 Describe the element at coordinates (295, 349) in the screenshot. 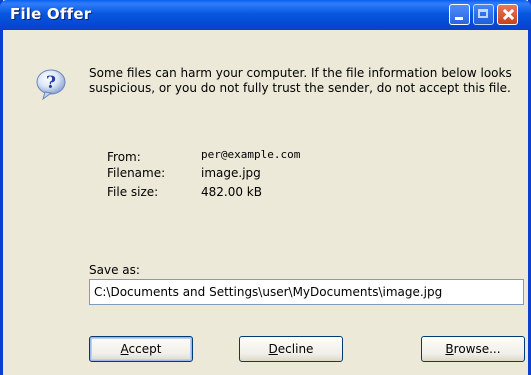

I see `decline-label: ecline` at that location.